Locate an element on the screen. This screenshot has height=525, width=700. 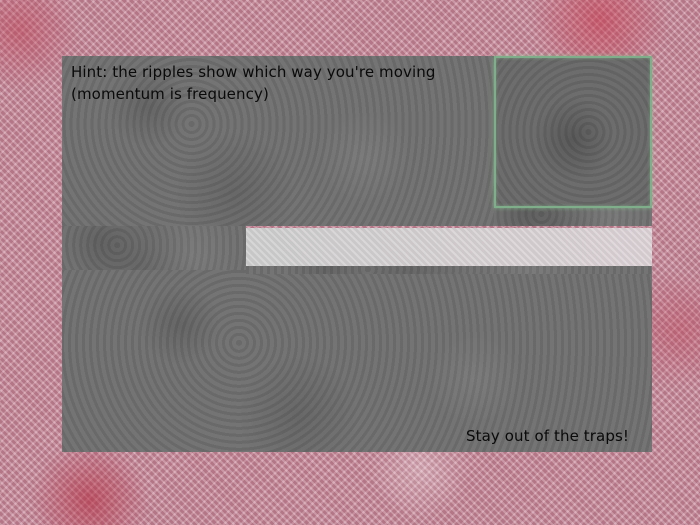
stone-floor-upper-ledge is located at coordinates (573, 216).